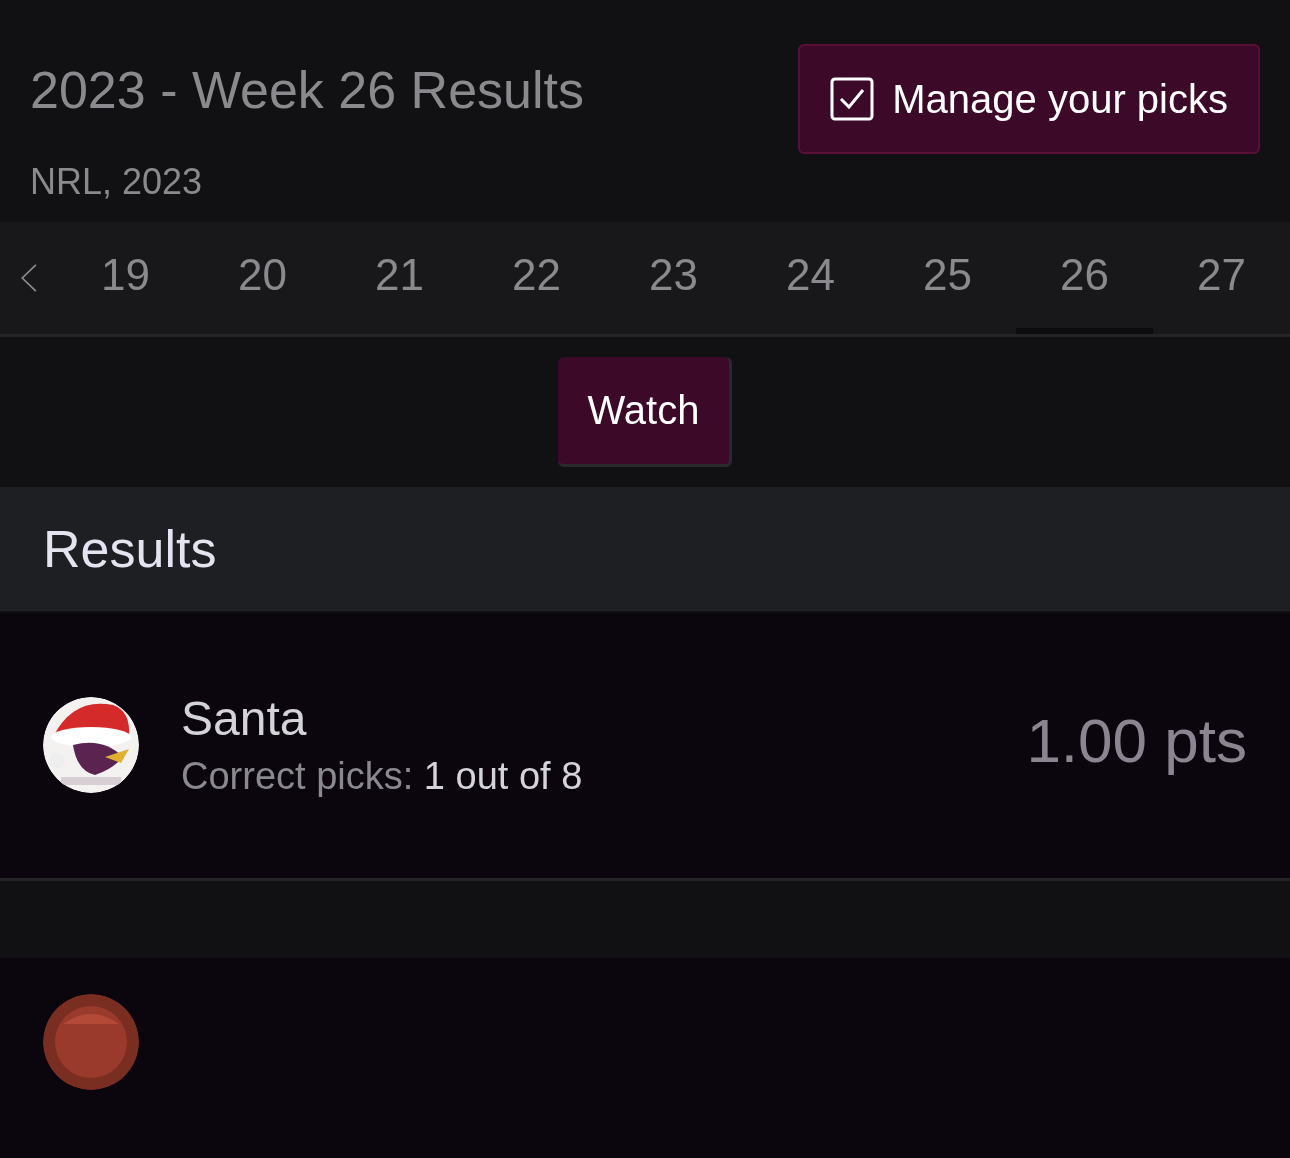  What do you see at coordinates (307, 90) in the screenshot?
I see `page-title: 2023 - Week 26 Results` at bounding box center [307, 90].